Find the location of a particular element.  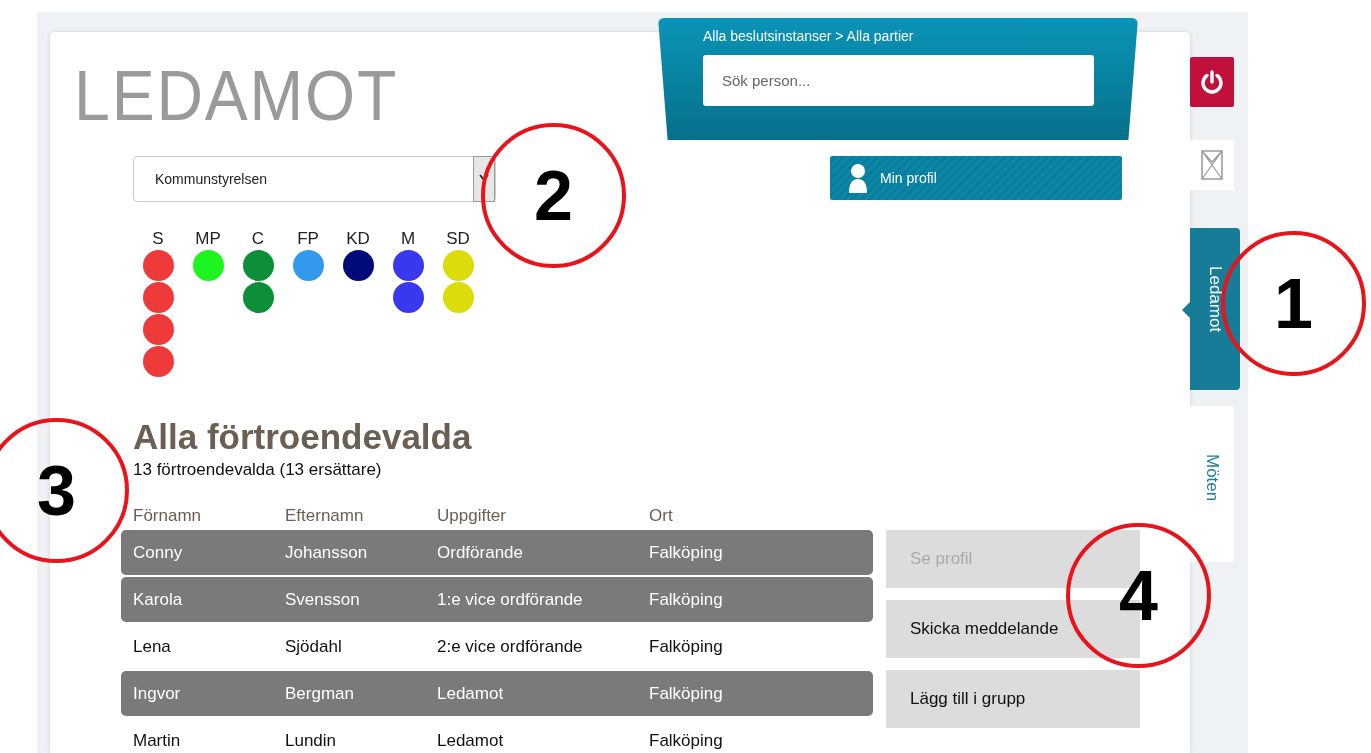

table-cell-text: Lundin is located at coordinates (311, 740).